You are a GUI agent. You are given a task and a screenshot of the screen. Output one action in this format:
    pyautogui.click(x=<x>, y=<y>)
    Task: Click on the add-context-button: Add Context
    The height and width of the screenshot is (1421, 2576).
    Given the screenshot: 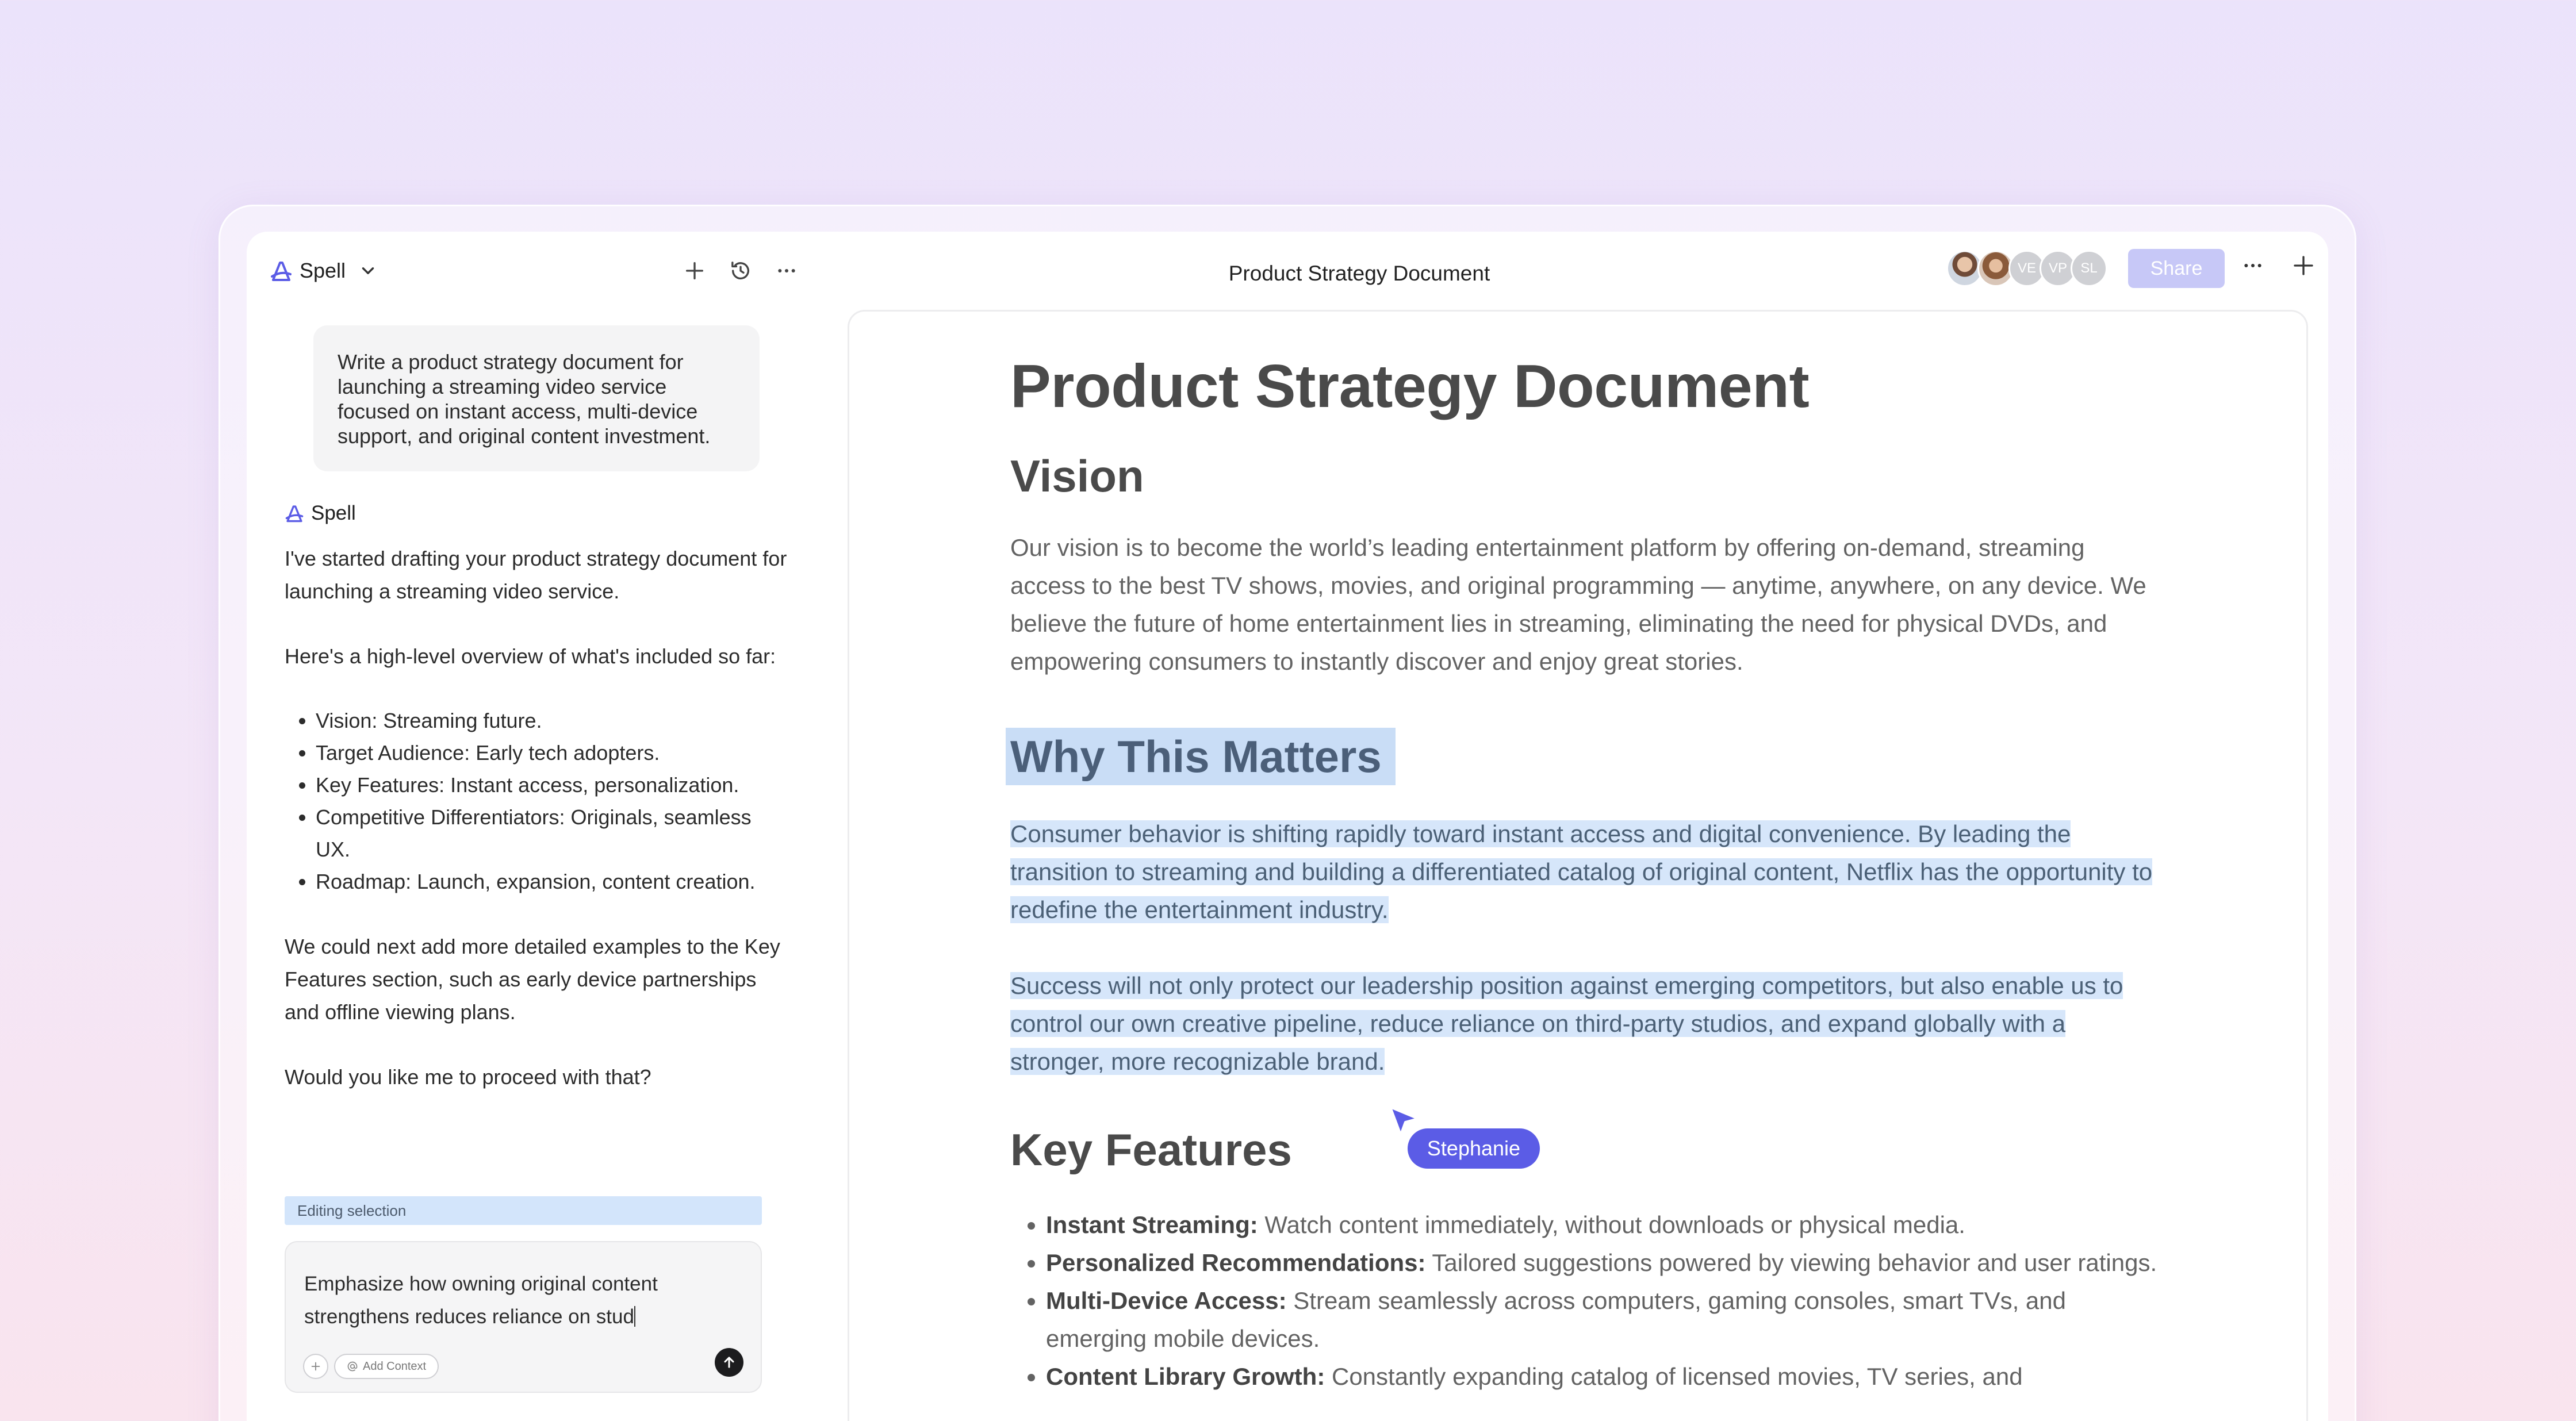 What is the action you would take?
    pyautogui.click(x=386, y=1366)
    